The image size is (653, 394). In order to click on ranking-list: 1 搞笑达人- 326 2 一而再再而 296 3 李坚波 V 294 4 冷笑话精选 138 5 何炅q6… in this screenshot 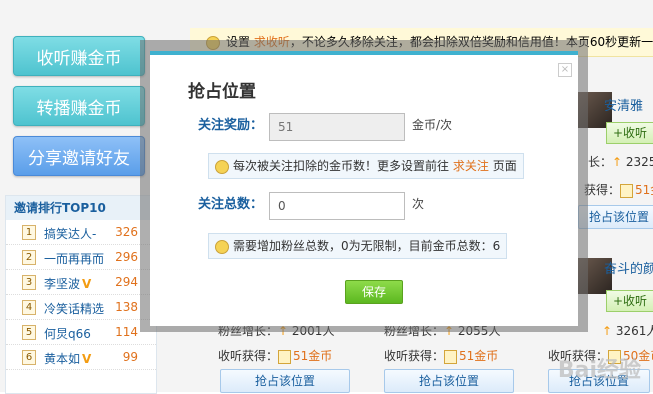, I will do `click(81, 295)`.